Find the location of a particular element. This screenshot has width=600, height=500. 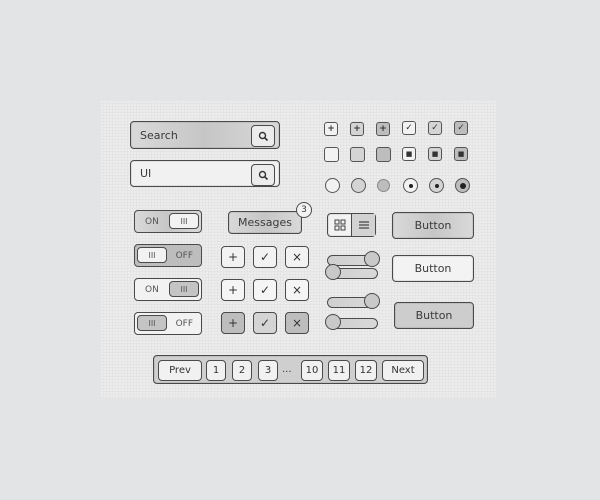

close-button: × is located at coordinates (297, 257).